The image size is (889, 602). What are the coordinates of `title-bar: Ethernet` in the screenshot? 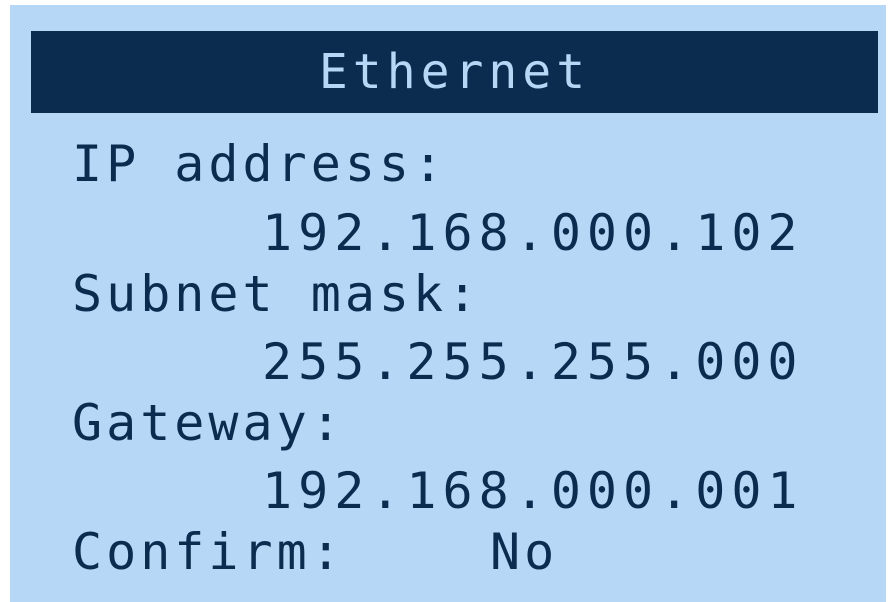 It's located at (454, 72).